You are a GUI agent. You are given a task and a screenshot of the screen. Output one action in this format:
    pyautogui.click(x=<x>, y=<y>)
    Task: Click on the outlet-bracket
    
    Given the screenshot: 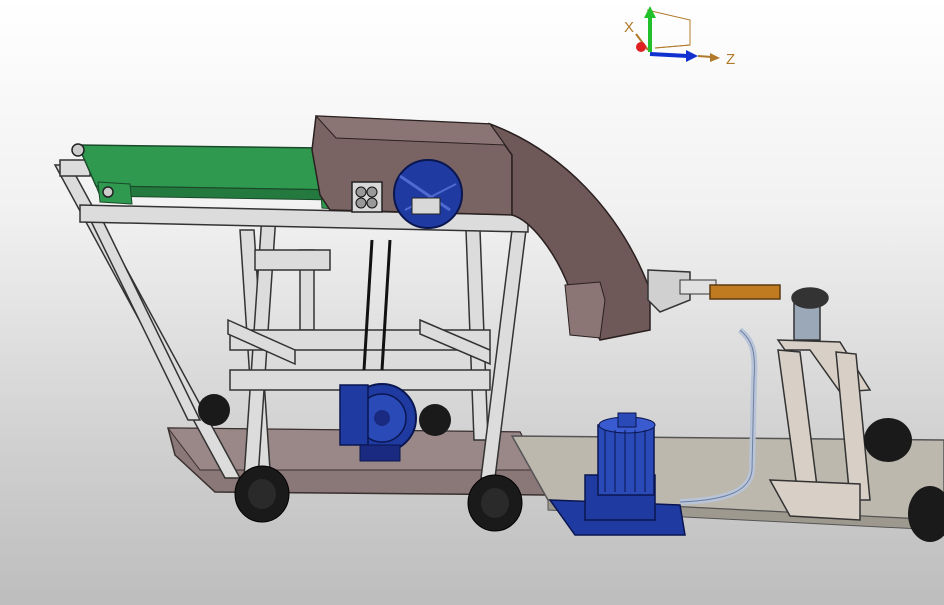 What is the action you would take?
    pyautogui.click(x=714, y=291)
    